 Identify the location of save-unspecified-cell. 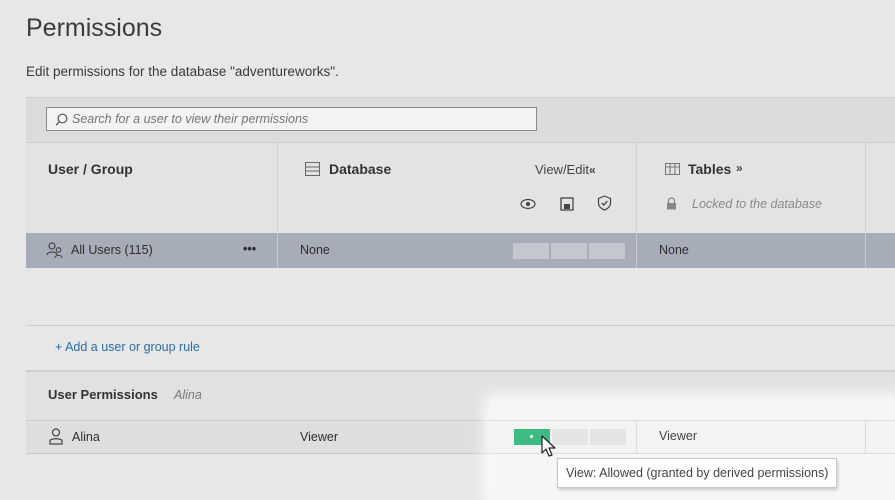
(570, 437).